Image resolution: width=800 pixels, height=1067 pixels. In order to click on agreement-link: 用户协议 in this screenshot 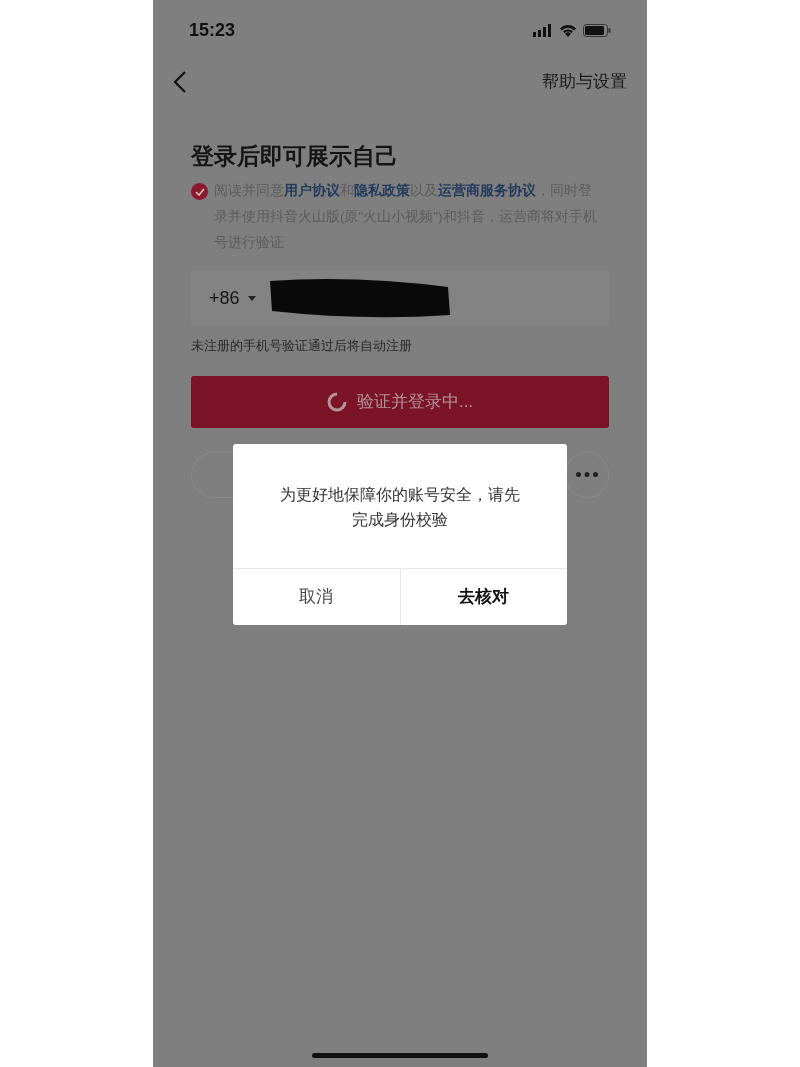, I will do `click(312, 190)`.